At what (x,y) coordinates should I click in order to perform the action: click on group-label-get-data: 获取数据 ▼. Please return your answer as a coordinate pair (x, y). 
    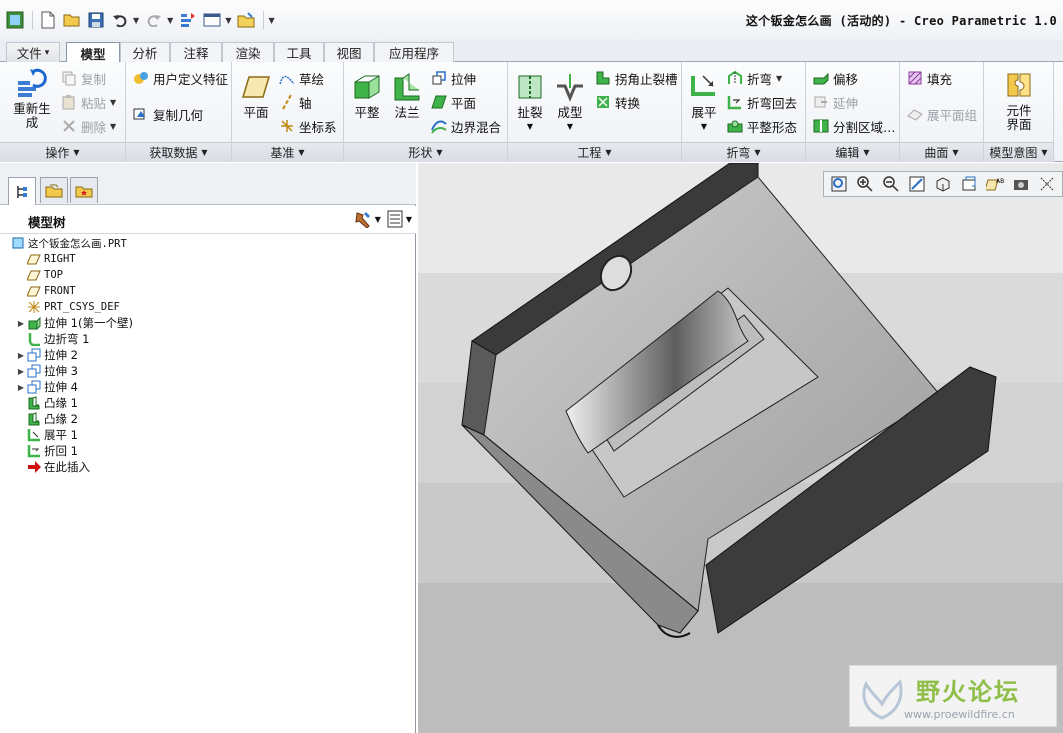
    Looking at the image, I should click on (178, 152).